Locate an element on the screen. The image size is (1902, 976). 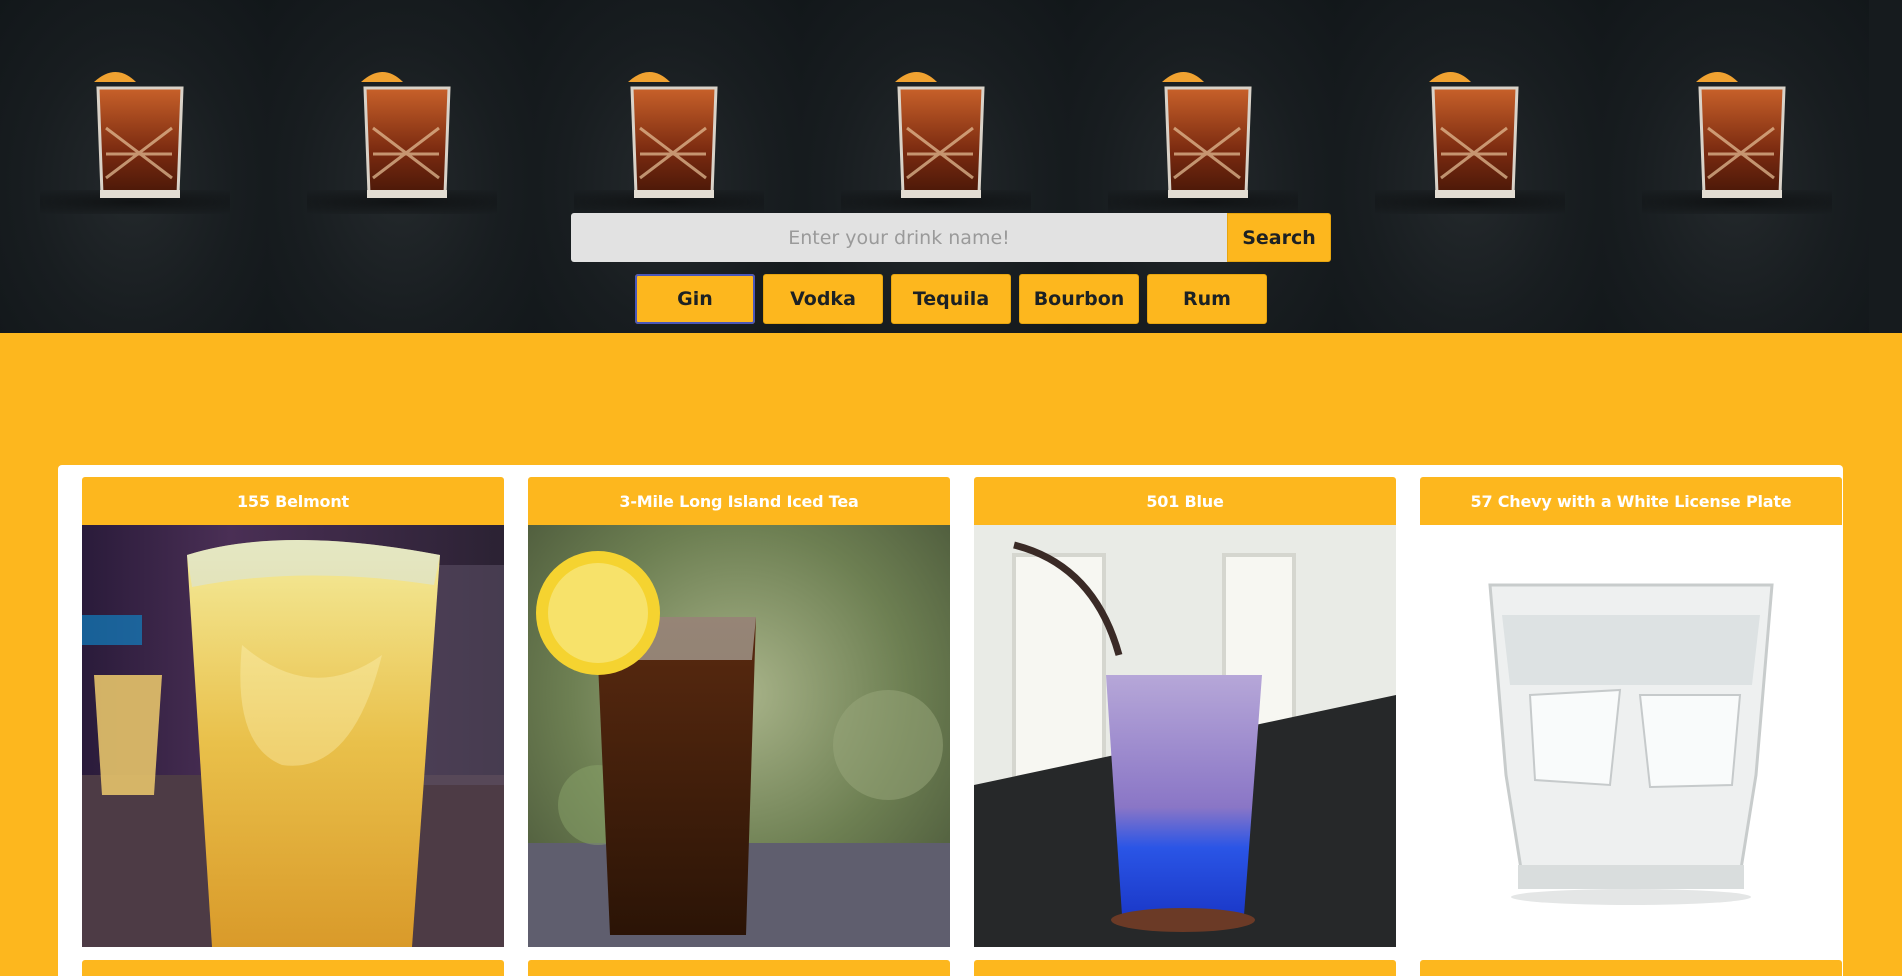
filter-tequila-button: Tequila is located at coordinates (951, 299).